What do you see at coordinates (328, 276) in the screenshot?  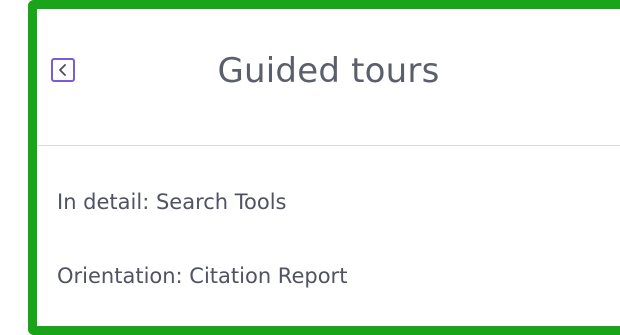 I see `tour-item-citation-report: Orientation: Citation Report` at bounding box center [328, 276].